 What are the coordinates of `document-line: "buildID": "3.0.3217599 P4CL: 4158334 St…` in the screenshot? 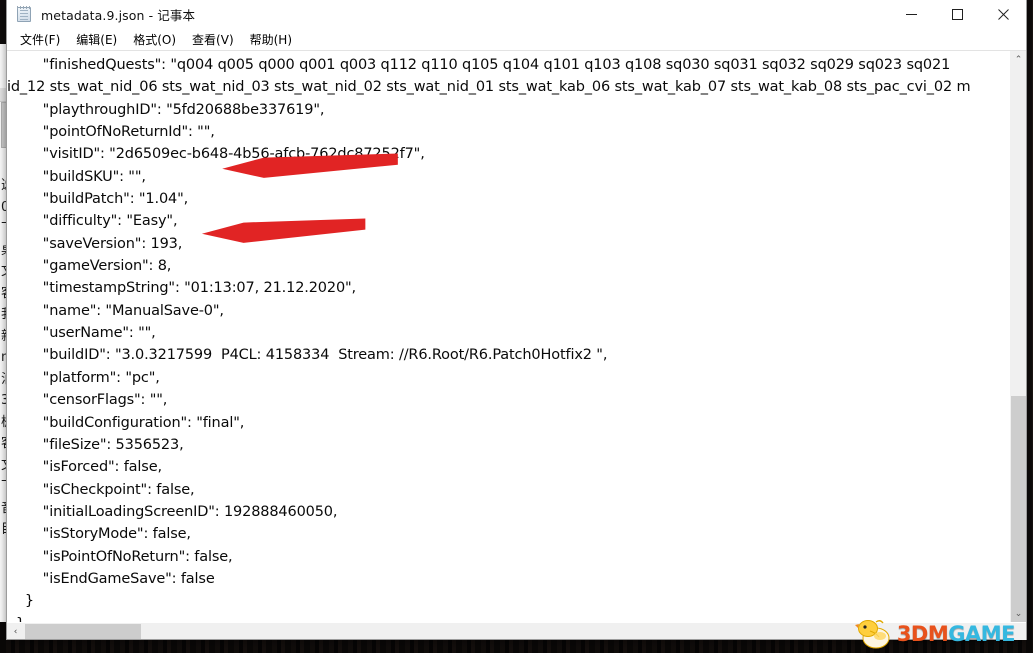 It's located at (307, 355).